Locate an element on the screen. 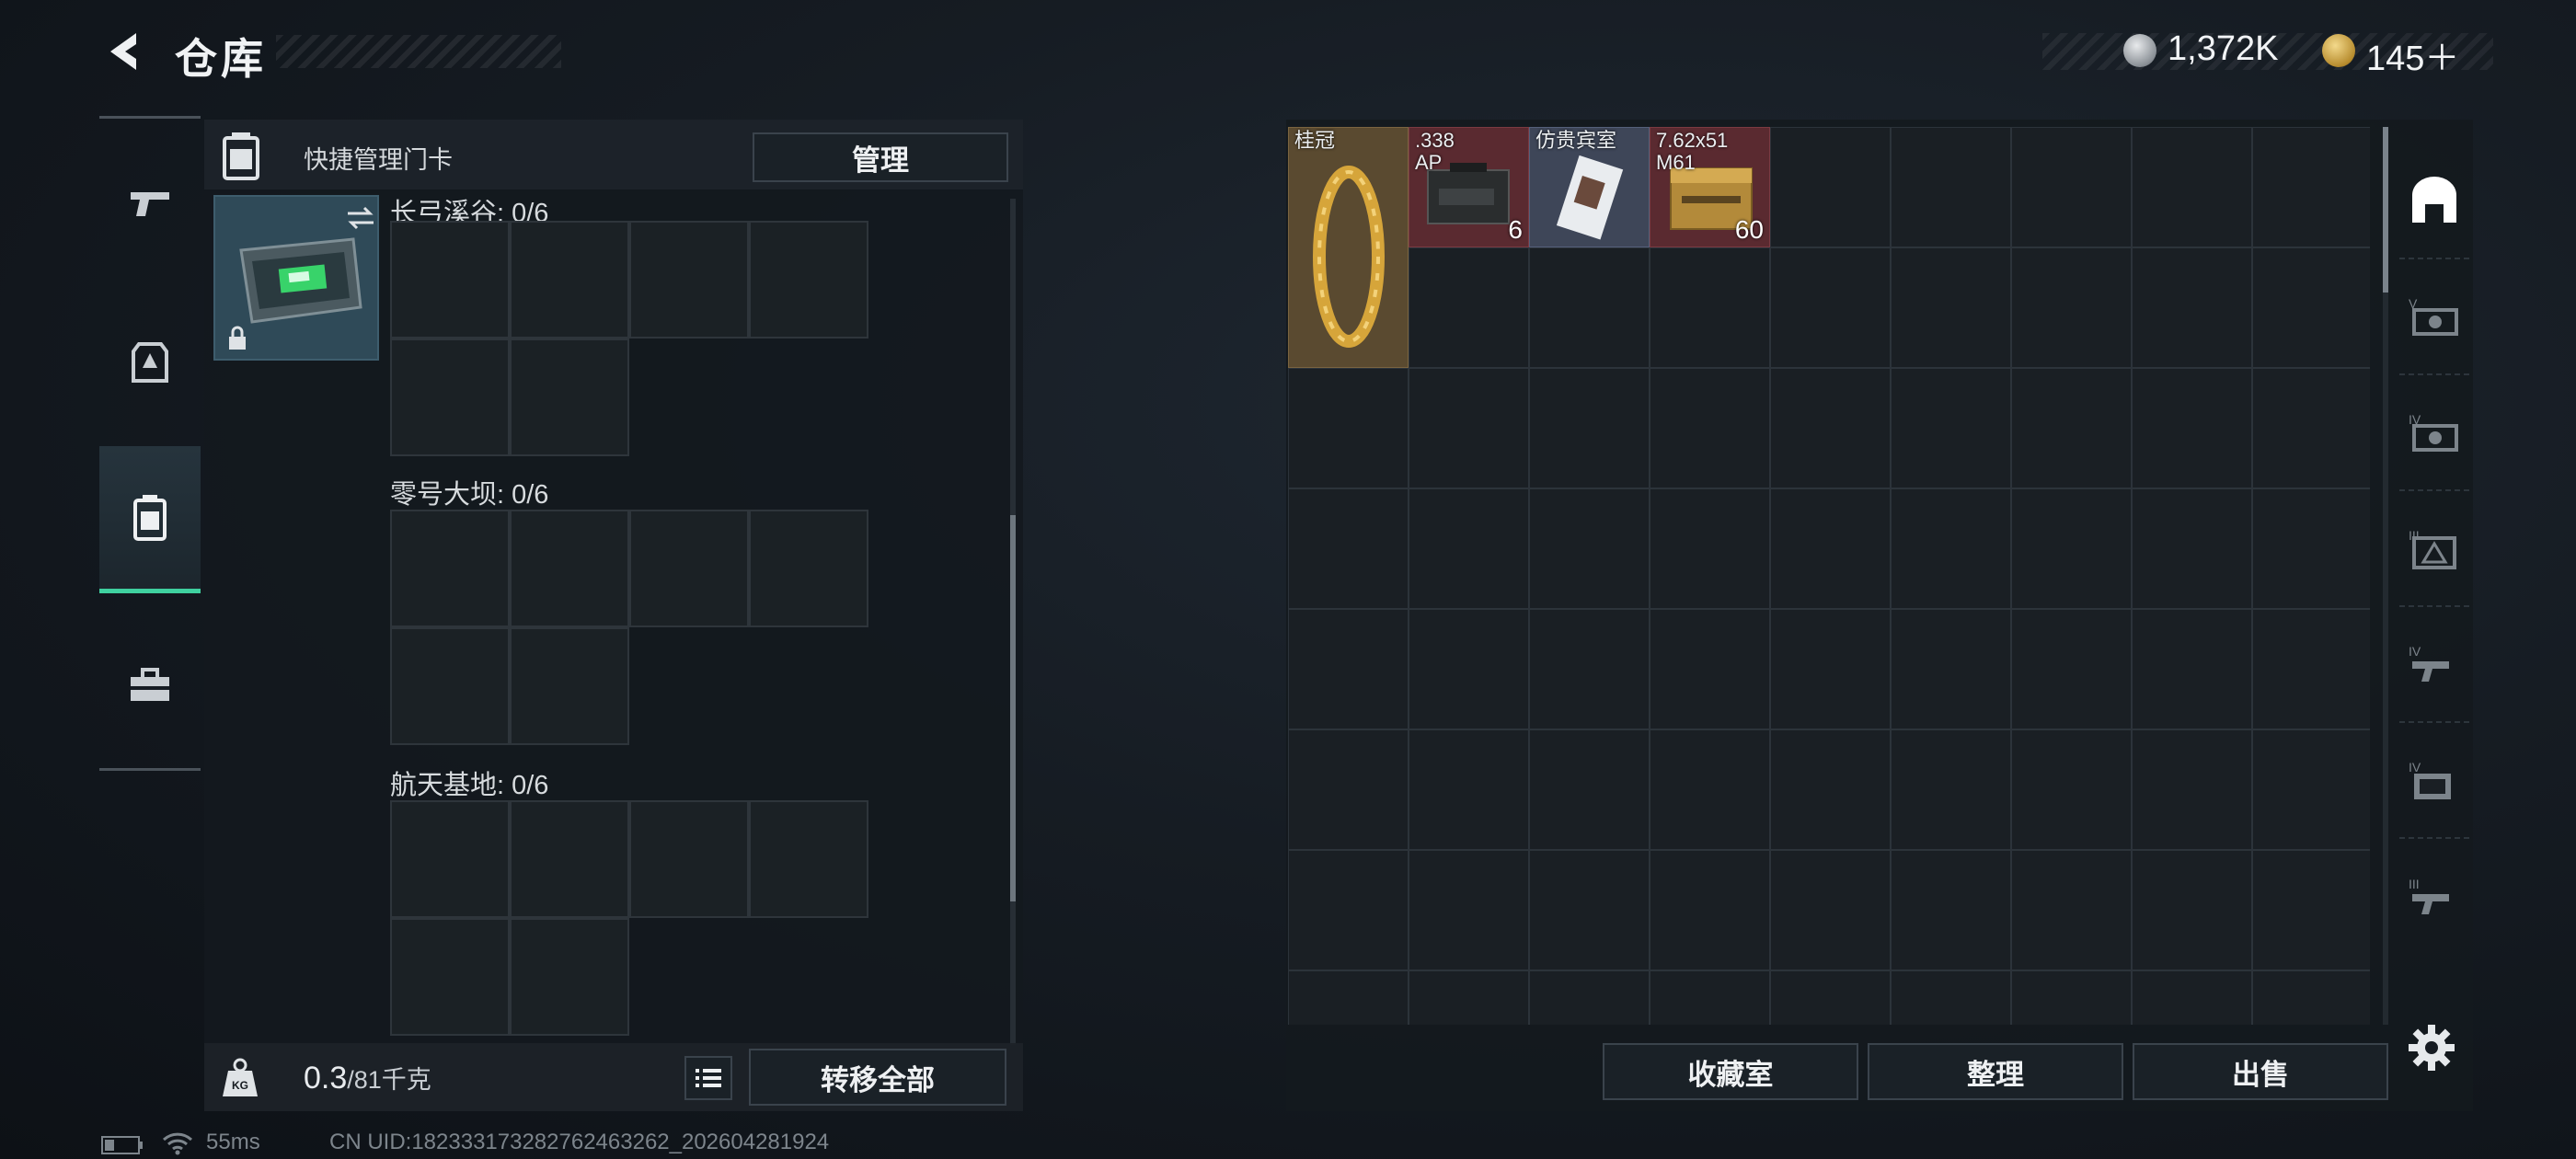 This screenshot has width=2576, height=1159. stash-tab-iii-b: III is located at coordinates (2434, 897).